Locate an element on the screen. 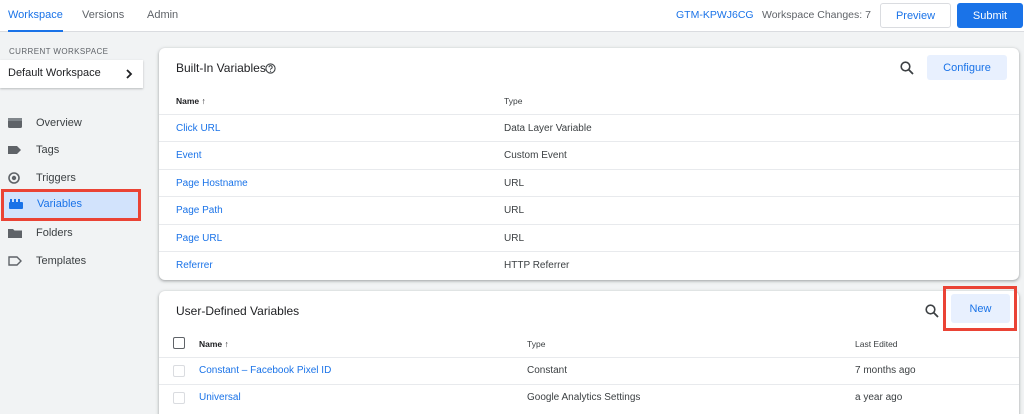 Image resolution: width=1024 pixels, height=414 pixels. container-id-link: GTM-KPWJ6CG is located at coordinates (715, 15).